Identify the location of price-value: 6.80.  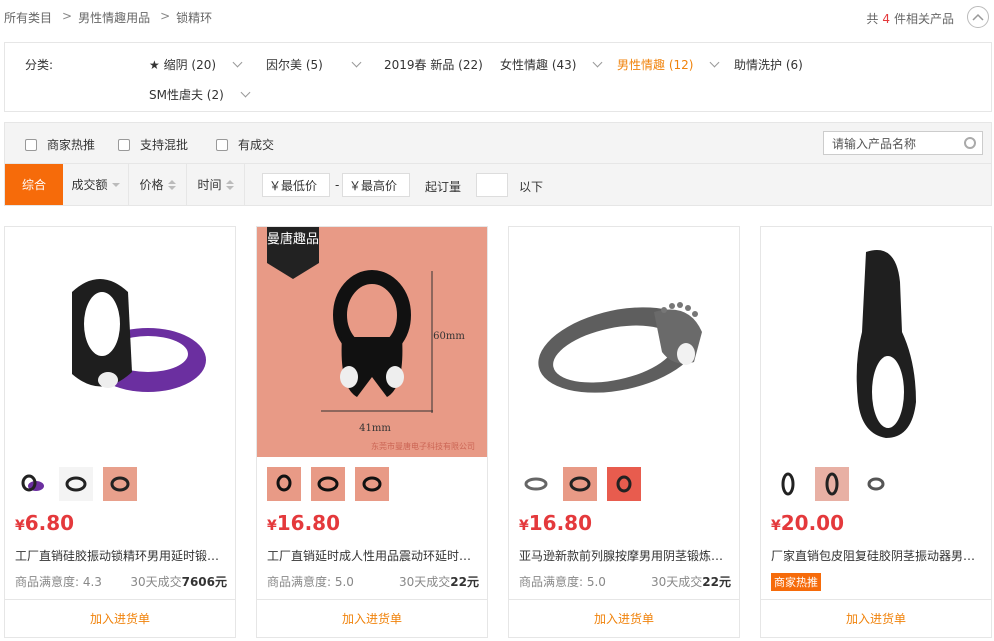
(49, 523).